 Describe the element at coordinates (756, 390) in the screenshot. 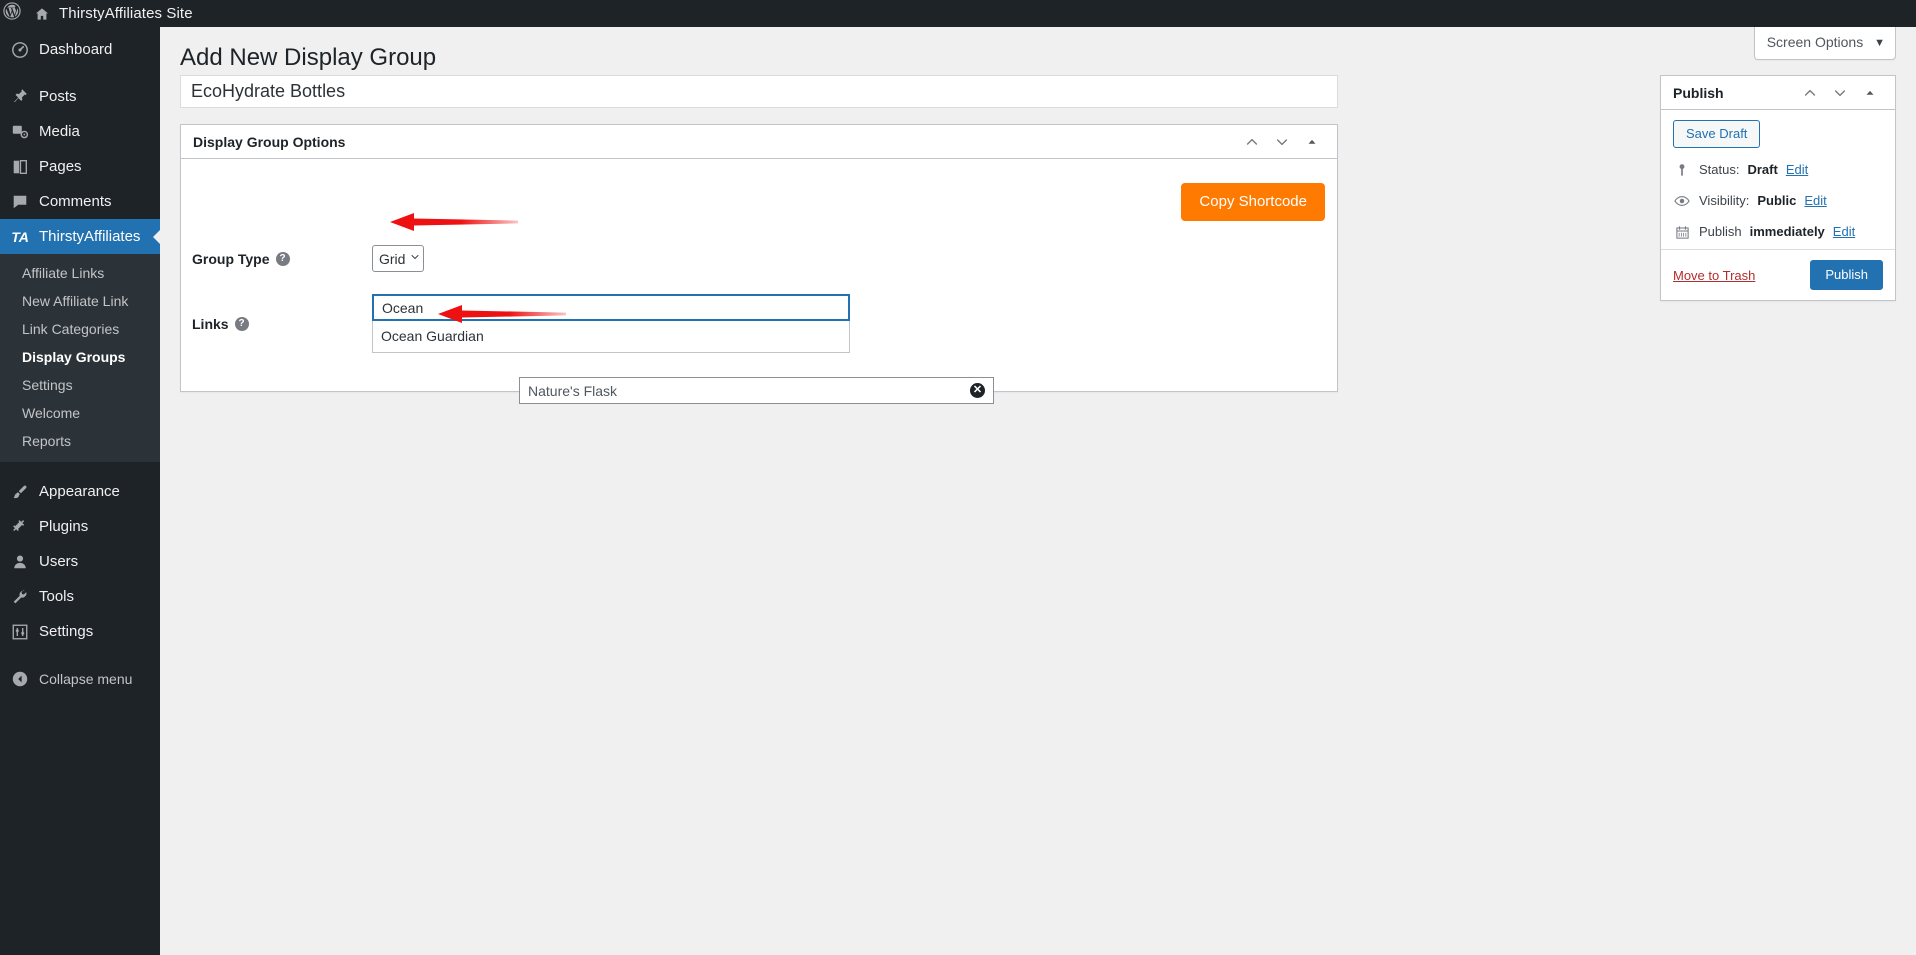

I see `selected-link-row: Nature's Flask ✕` at that location.